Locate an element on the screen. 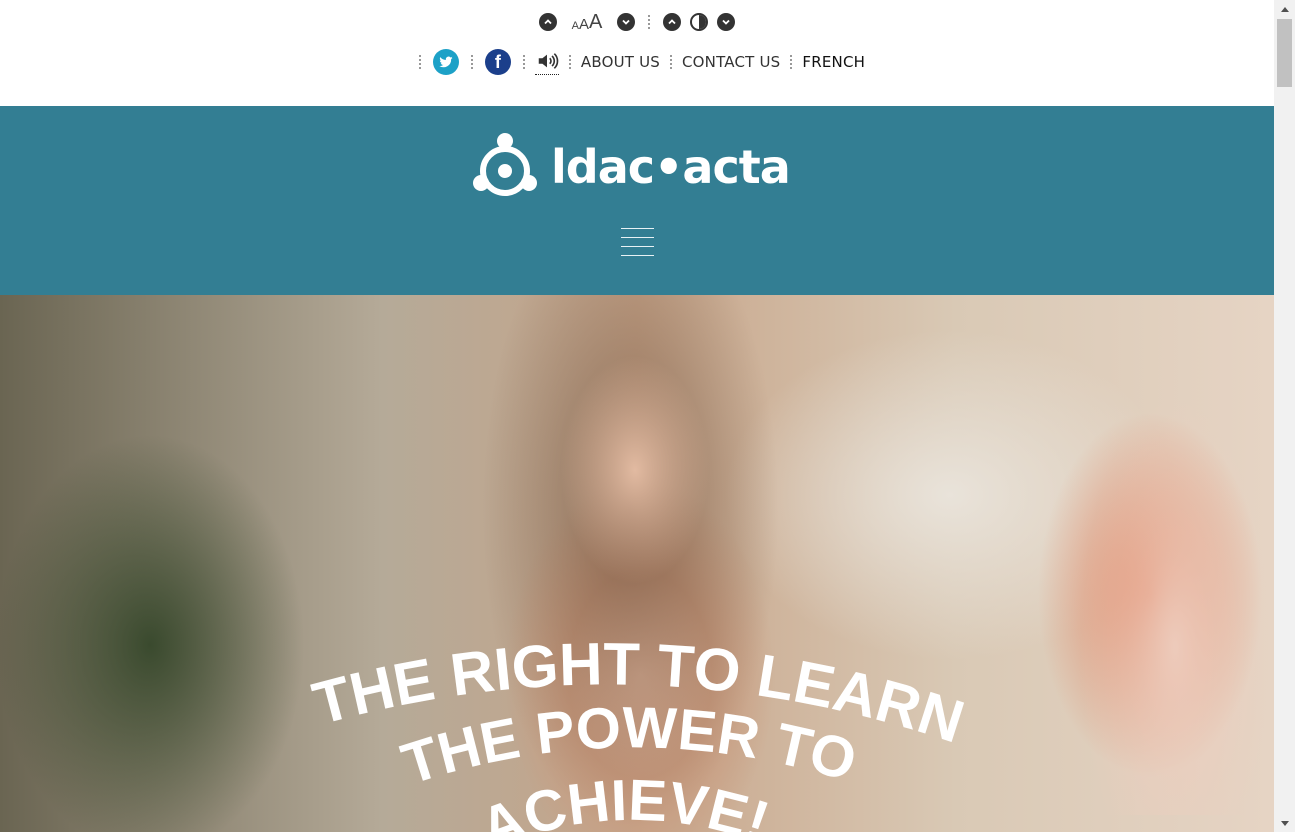 This screenshot has height=832, width=1295. contact-us-link: CONTACT US is located at coordinates (731, 62).